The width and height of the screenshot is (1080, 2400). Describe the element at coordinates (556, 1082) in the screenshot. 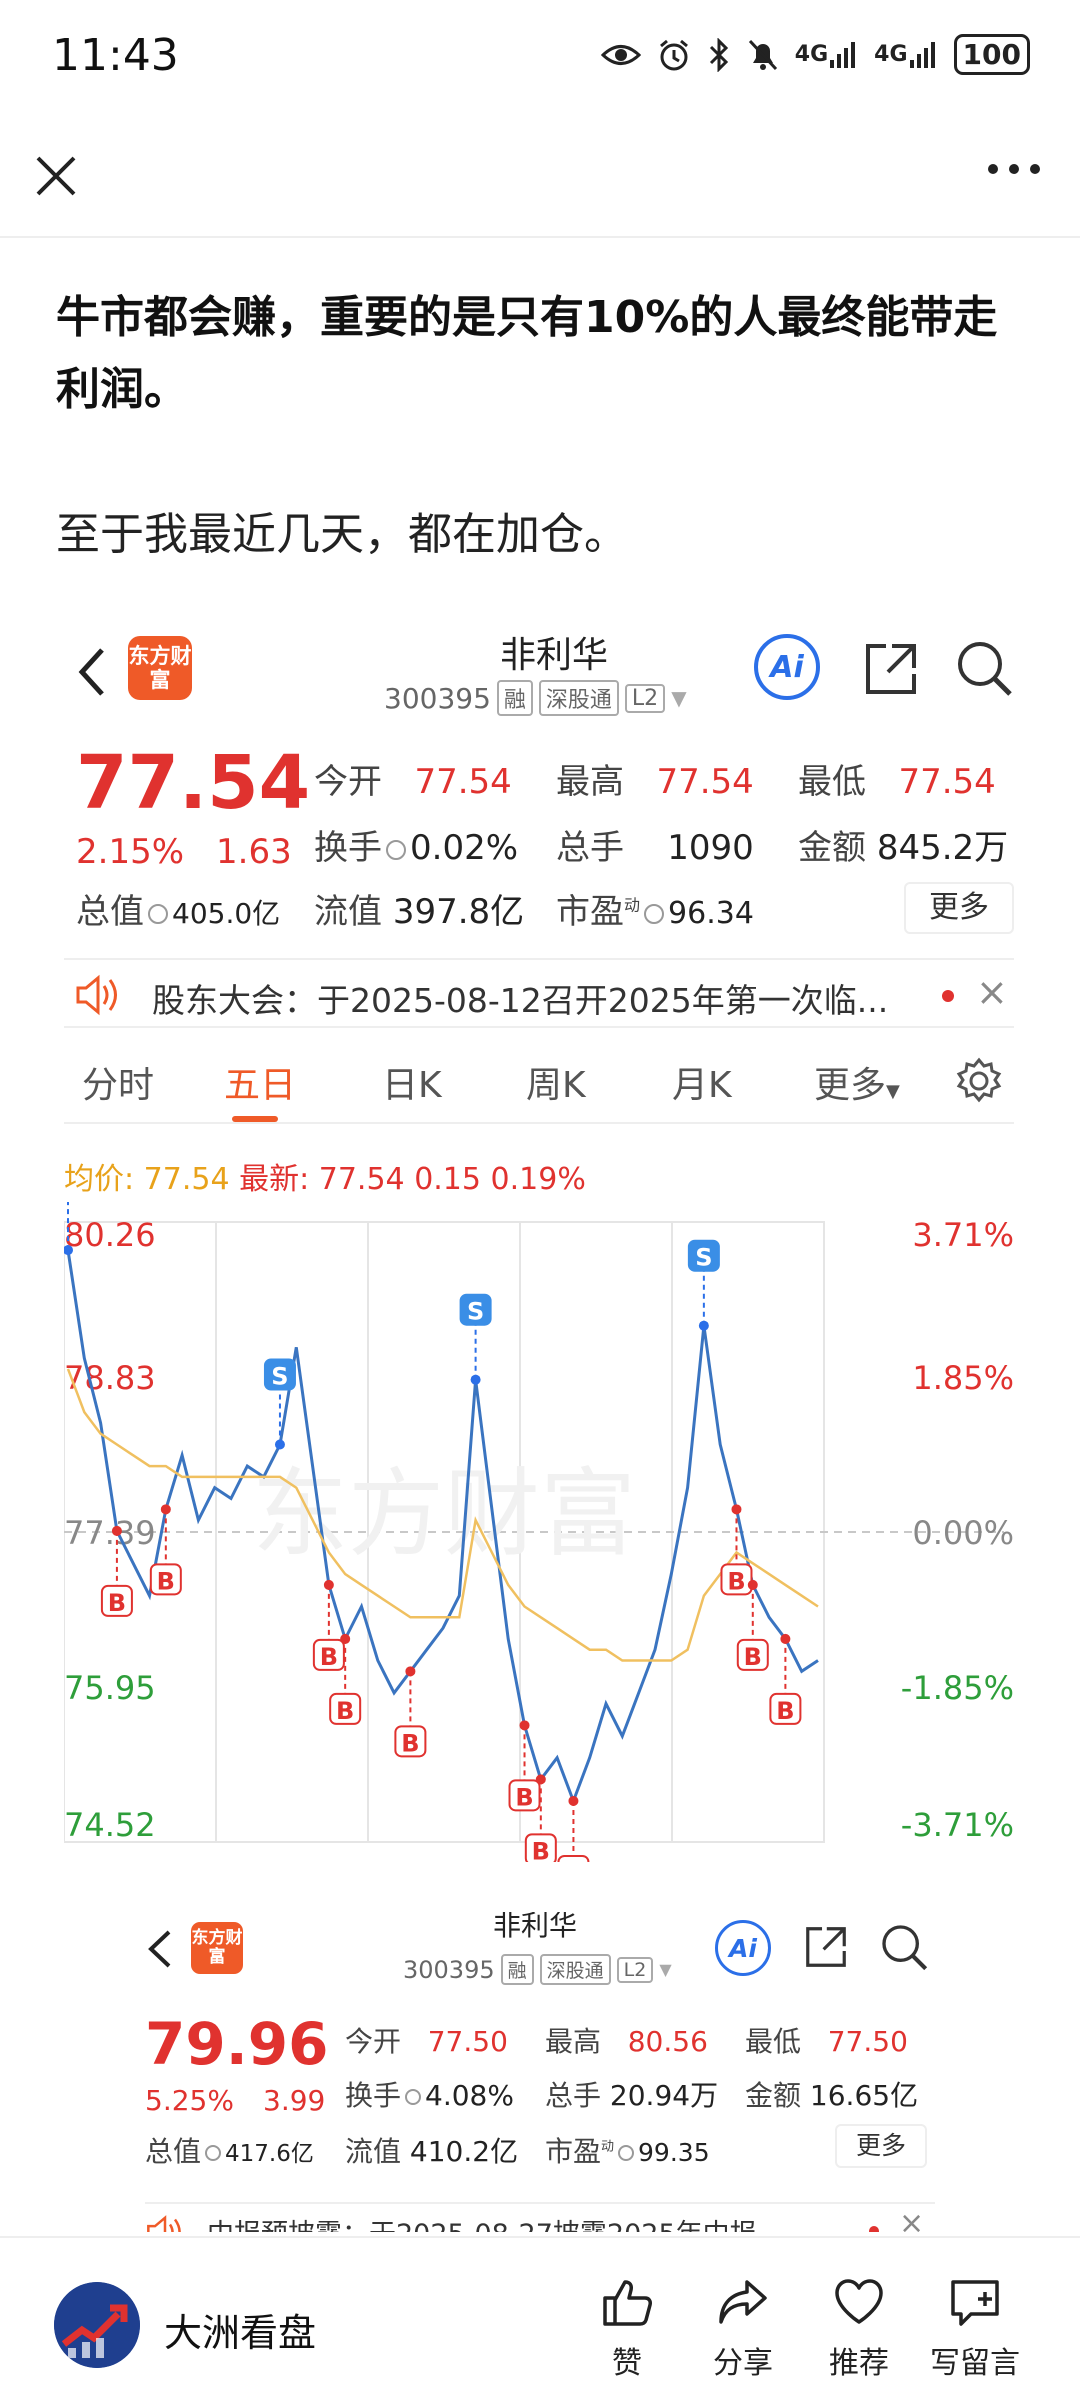

I see `tab-week-k: 周K` at that location.